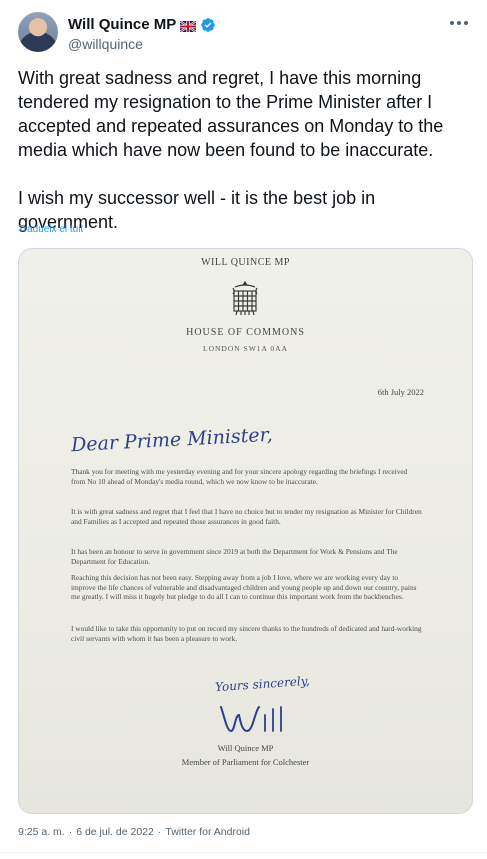  Describe the element at coordinates (245, 34) in the screenshot. I see `tweet-header: Will Quince MP @willquince` at that location.